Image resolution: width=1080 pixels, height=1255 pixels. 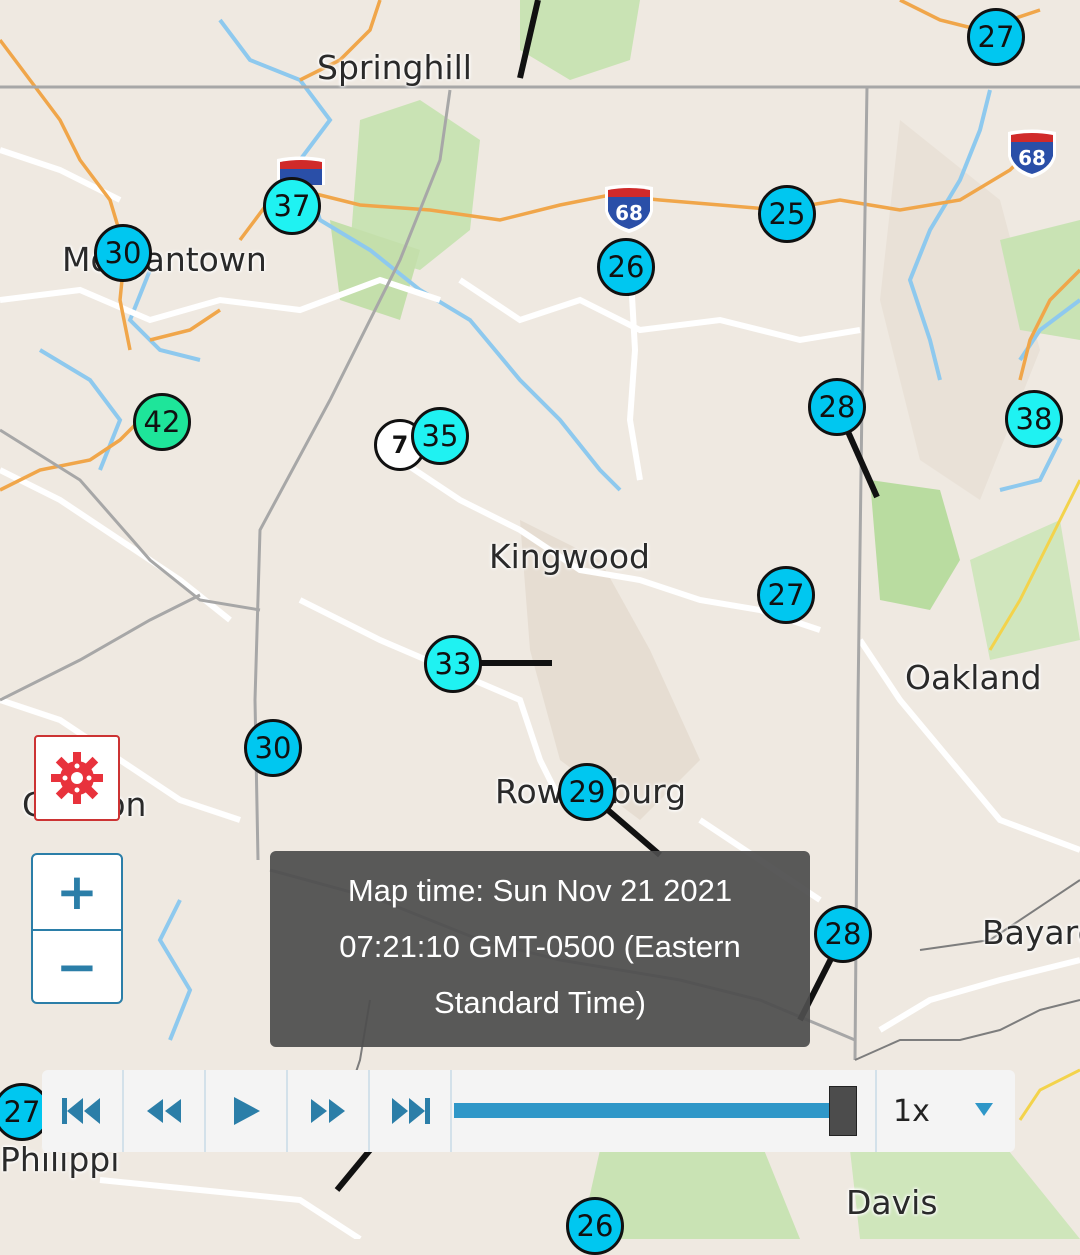 I want to click on skip-end-icon, so click(x=411, y=1111).